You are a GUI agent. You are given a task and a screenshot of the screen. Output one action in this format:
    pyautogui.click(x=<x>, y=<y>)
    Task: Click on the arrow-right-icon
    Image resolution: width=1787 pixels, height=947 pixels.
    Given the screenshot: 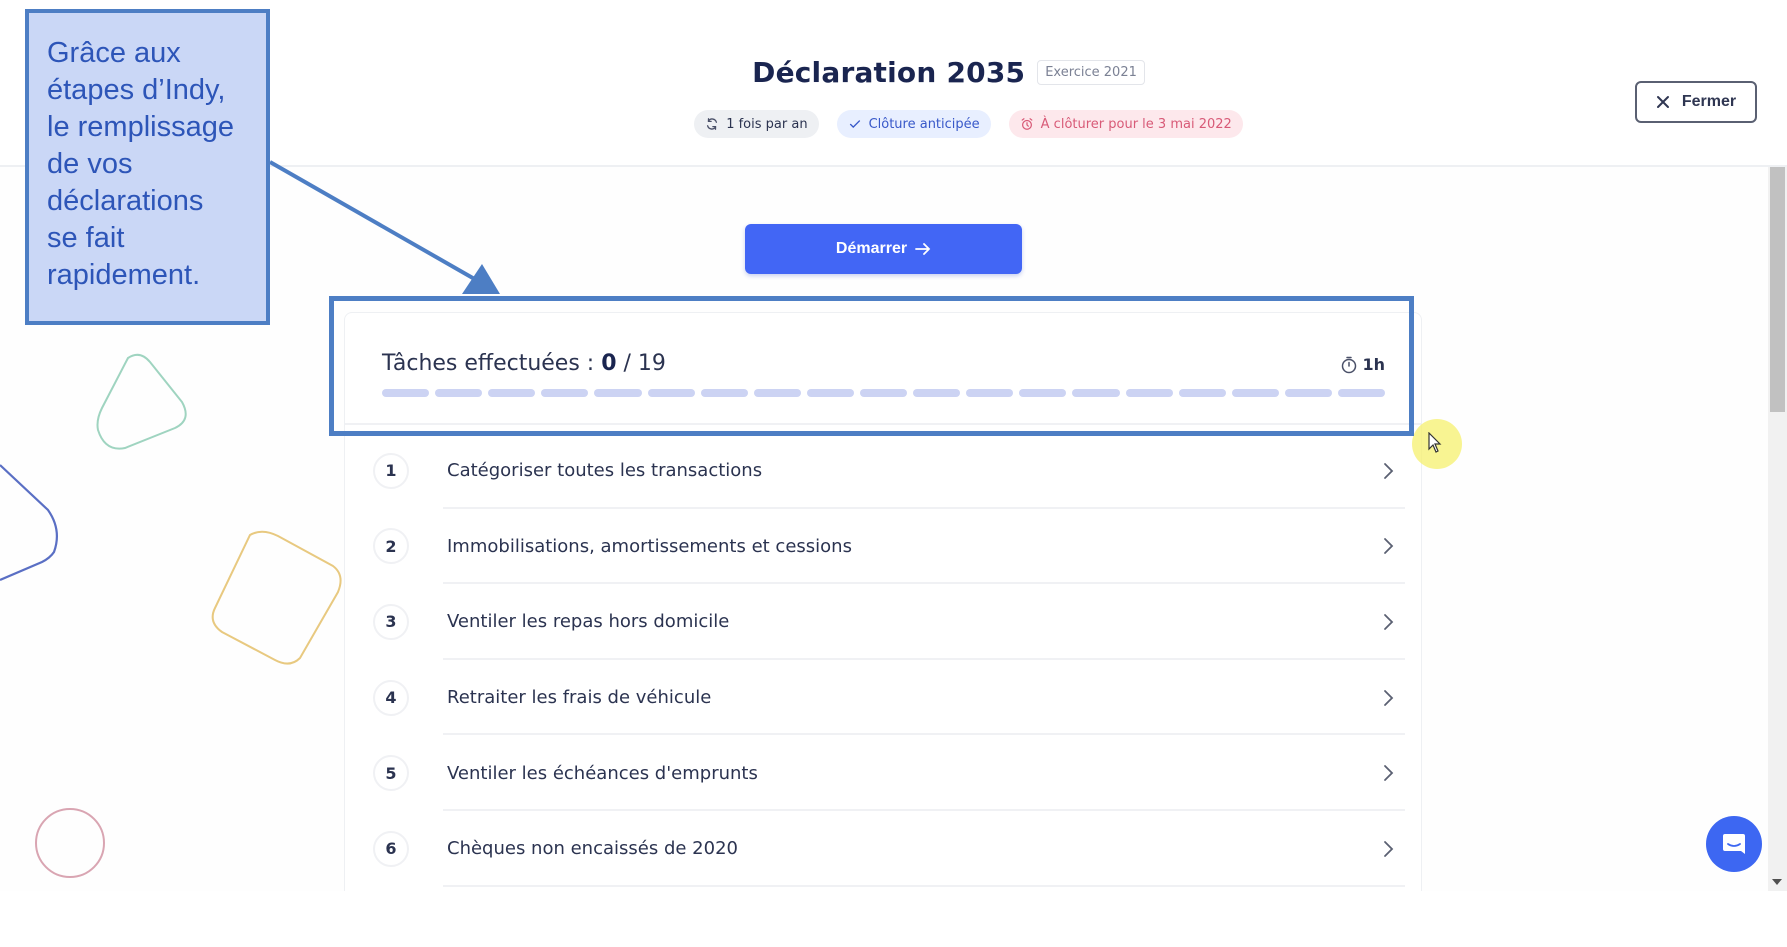 What is the action you would take?
    pyautogui.click(x=923, y=249)
    